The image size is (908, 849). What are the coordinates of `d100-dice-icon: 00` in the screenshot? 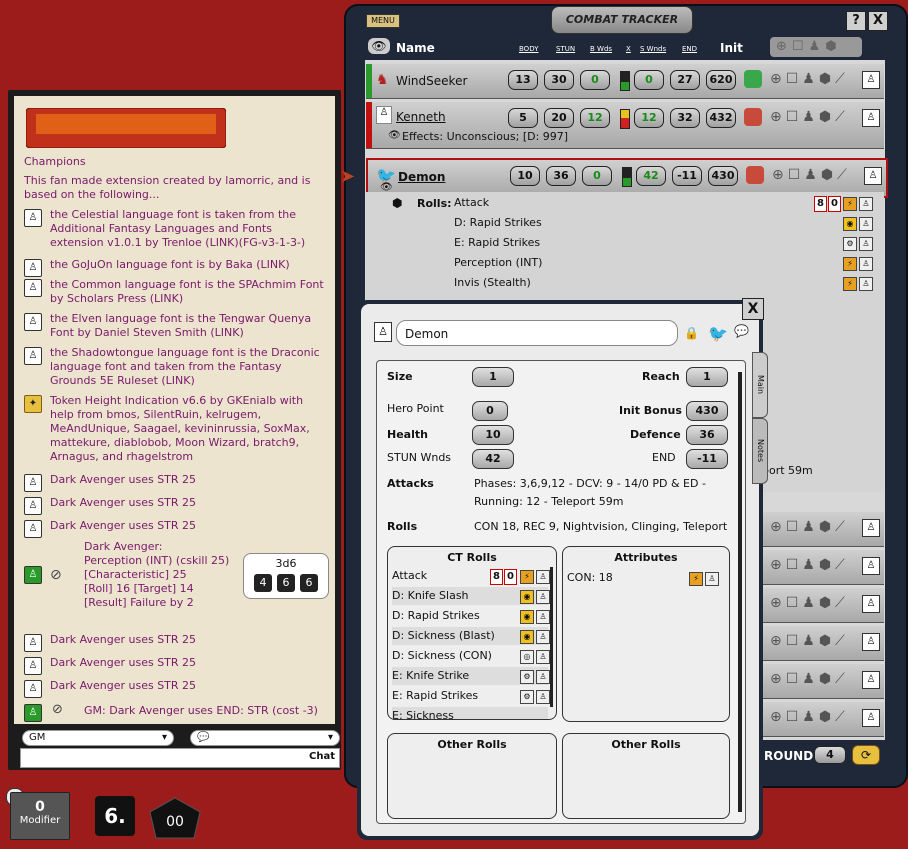 It's located at (175, 819).